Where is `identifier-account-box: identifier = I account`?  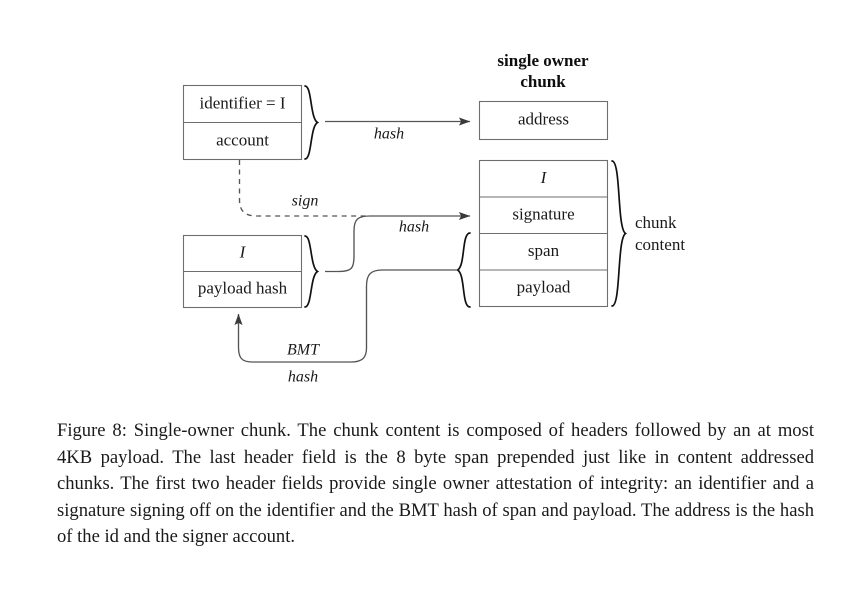 identifier-account-box: identifier = I account is located at coordinates (242, 122).